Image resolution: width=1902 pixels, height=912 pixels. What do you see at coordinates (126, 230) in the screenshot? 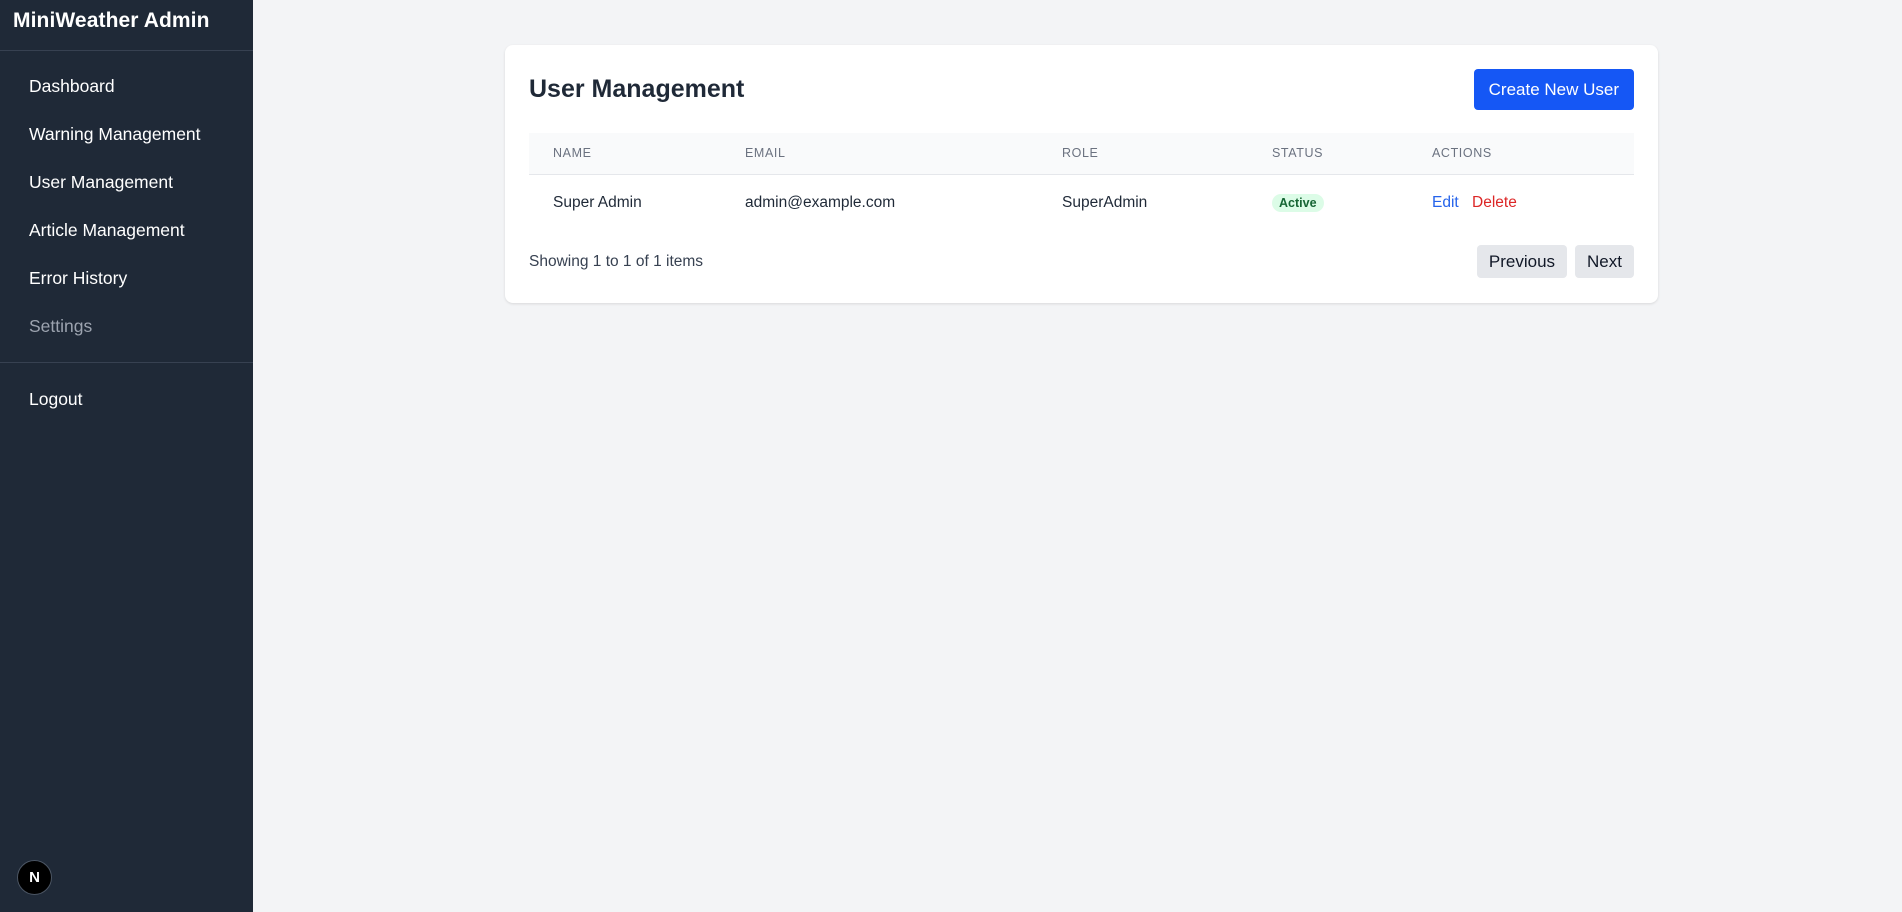
I see `sidebar-item-article-management: Article Management` at bounding box center [126, 230].